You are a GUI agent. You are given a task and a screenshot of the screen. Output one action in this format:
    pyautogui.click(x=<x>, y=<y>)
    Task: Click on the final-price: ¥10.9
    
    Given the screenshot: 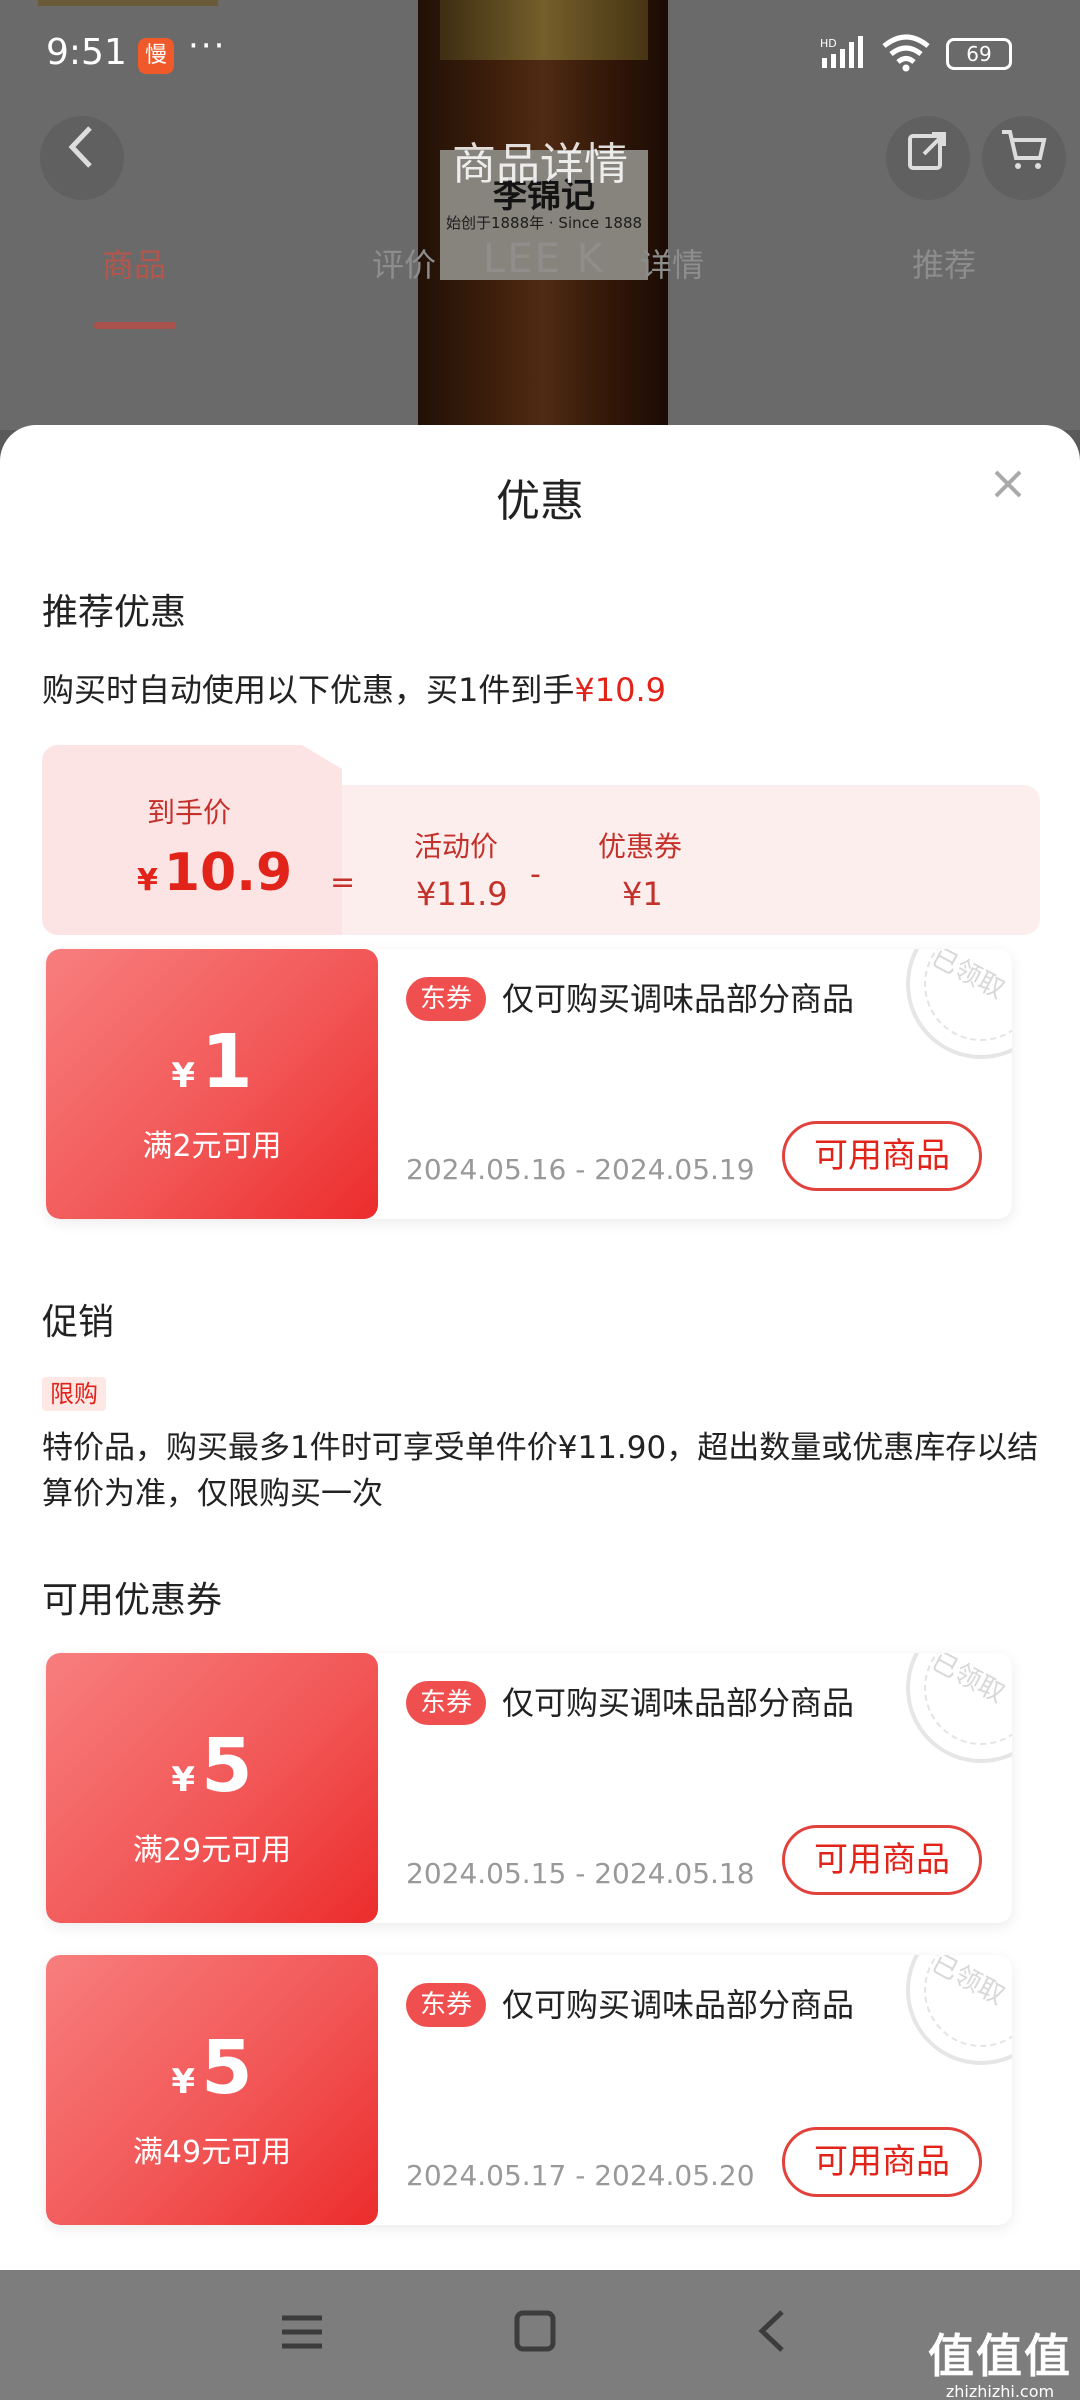 What is the action you would take?
    pyautogui.click(x=214, y=873)
    